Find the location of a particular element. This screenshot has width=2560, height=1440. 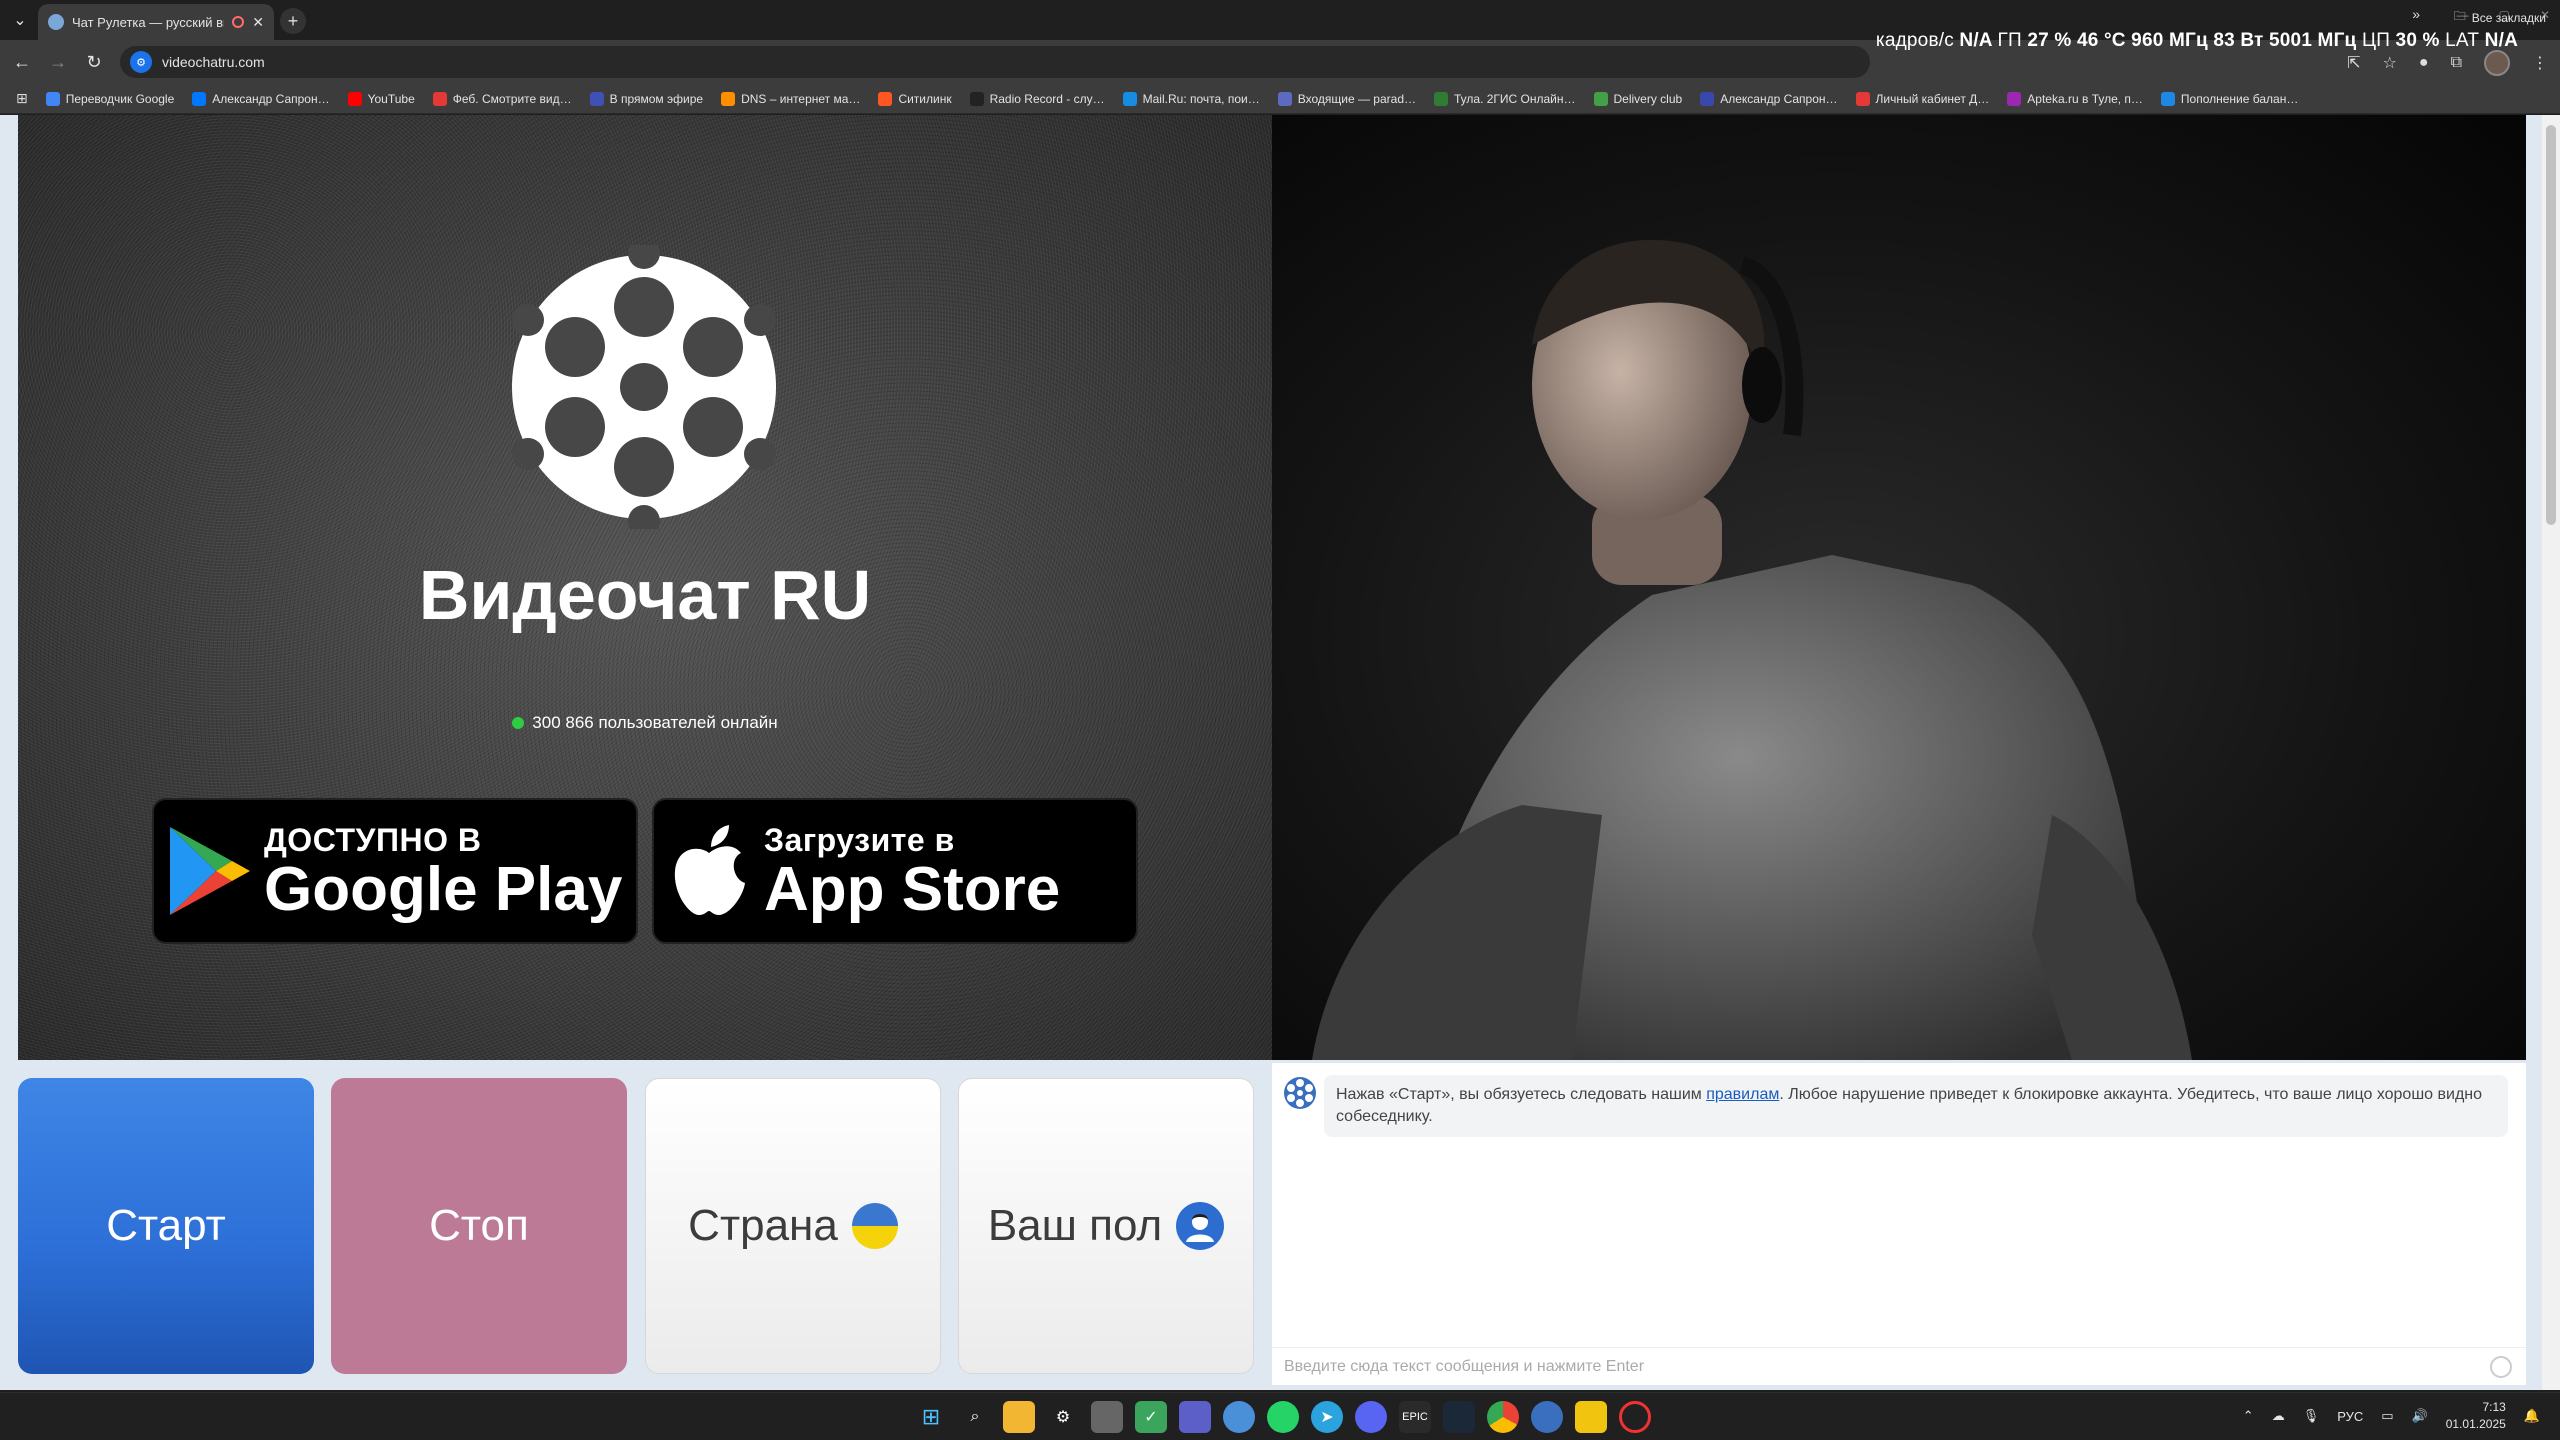

all-bookmarks-button: 🗀 Все закладки is located at coordinates (2500, 17).